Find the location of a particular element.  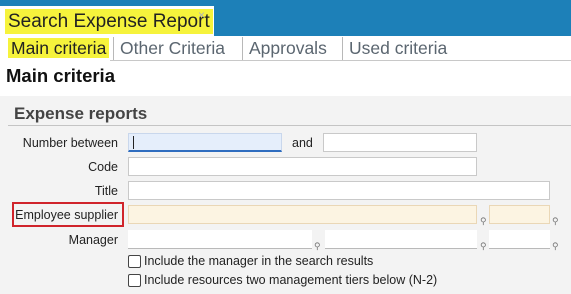

tab-search-expense-report: Search Expense Report × is located at coordinates (107, 21).